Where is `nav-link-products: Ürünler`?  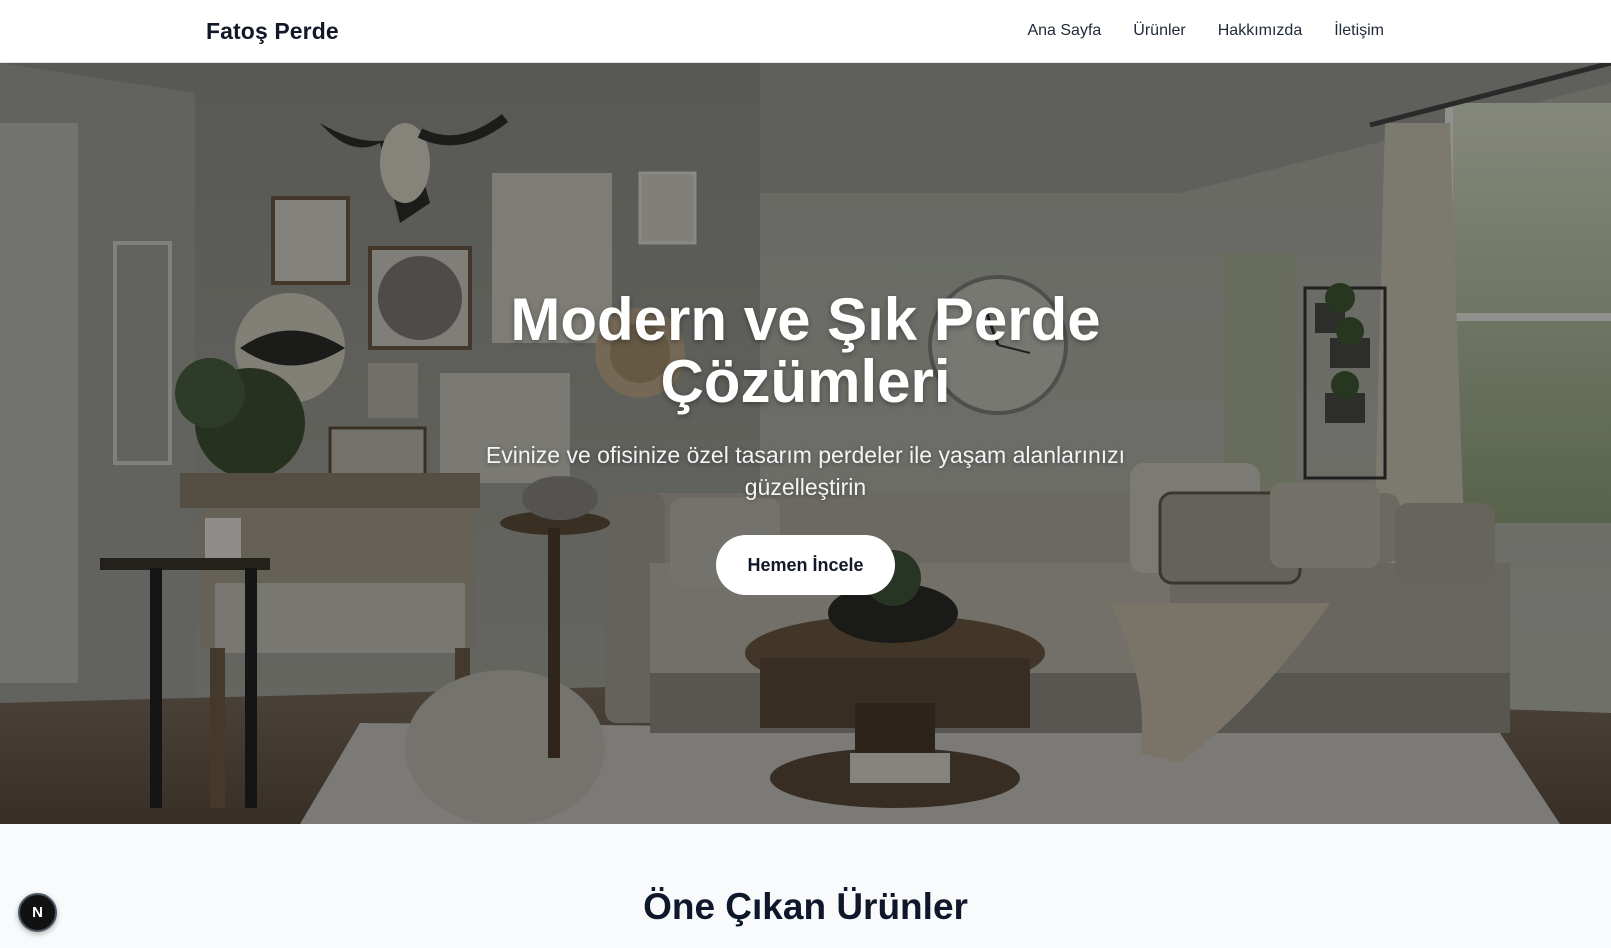
nav-link-products: Ürünler is located at coordinates (1159, 31).